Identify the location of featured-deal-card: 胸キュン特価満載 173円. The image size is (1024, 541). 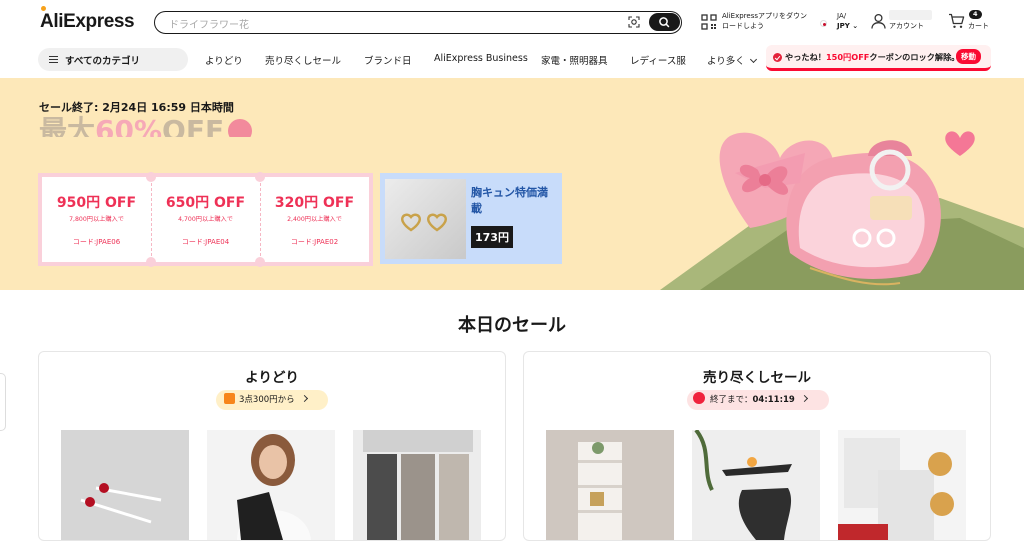
(471, 218).